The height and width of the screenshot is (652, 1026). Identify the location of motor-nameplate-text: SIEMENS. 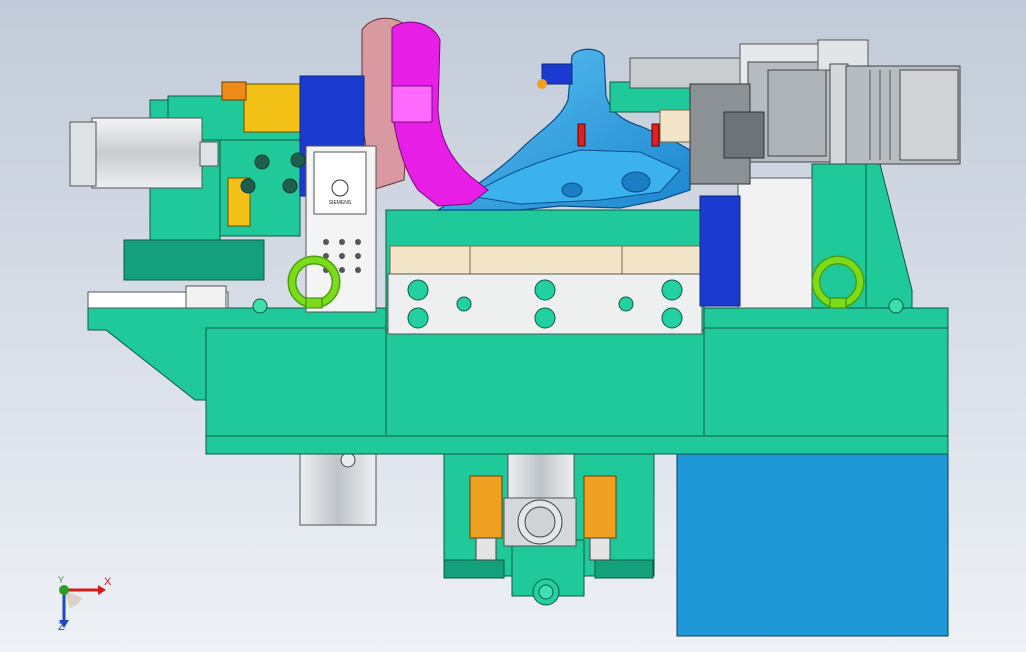
(340, 203).